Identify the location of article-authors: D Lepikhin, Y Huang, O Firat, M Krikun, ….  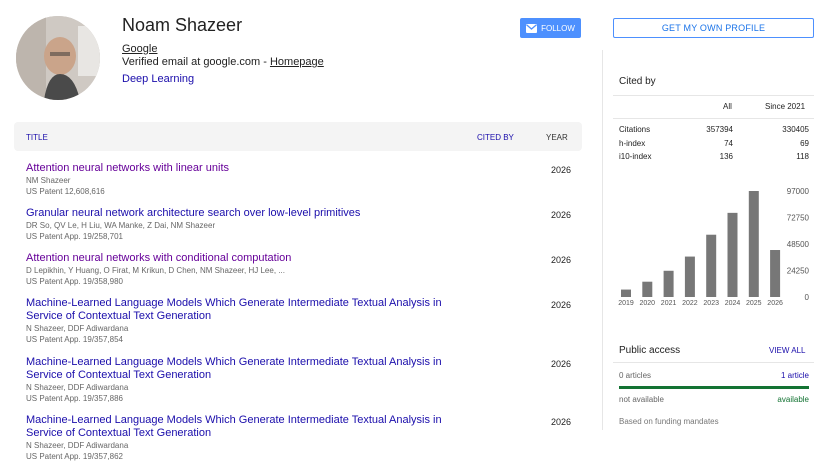
(155, 270).